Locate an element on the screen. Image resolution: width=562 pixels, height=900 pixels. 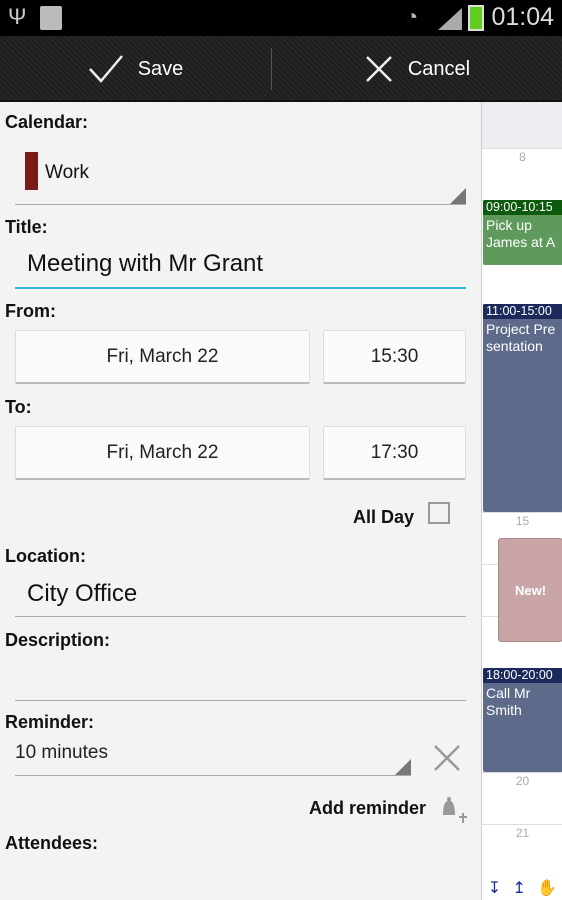
event-call-mr-smith: 18:00-20:00 Call Mr Smith is located at coordinates (522, 720).